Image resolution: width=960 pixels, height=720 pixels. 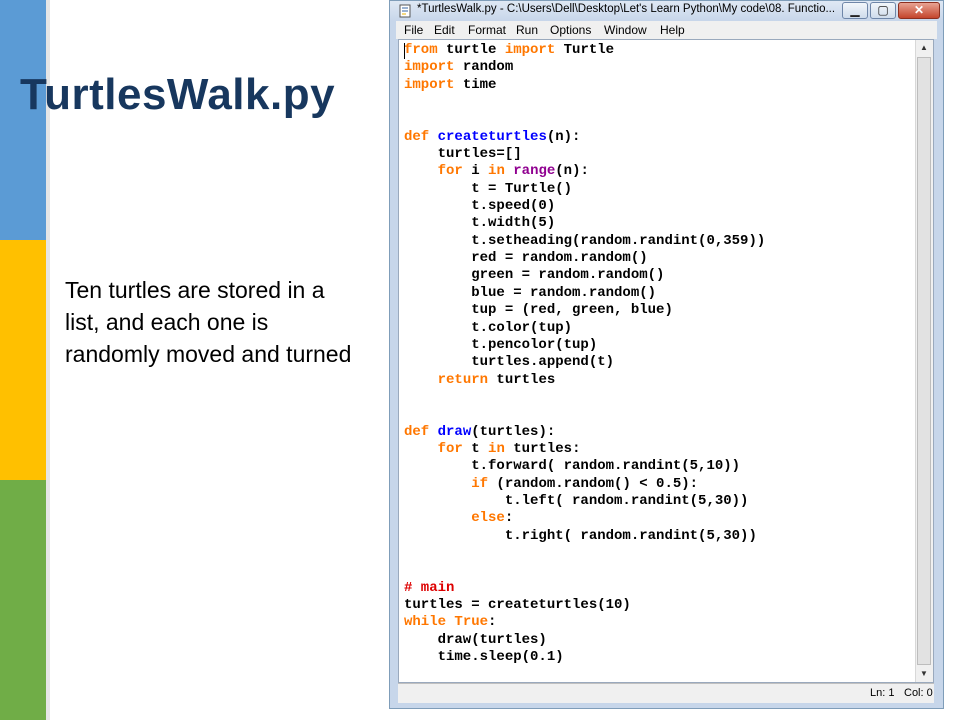 What do you see at coordinates (517, 605) in the screenshot?
I see `code-line: turtles = createturtles(10)` at bounding box center [517, 605].